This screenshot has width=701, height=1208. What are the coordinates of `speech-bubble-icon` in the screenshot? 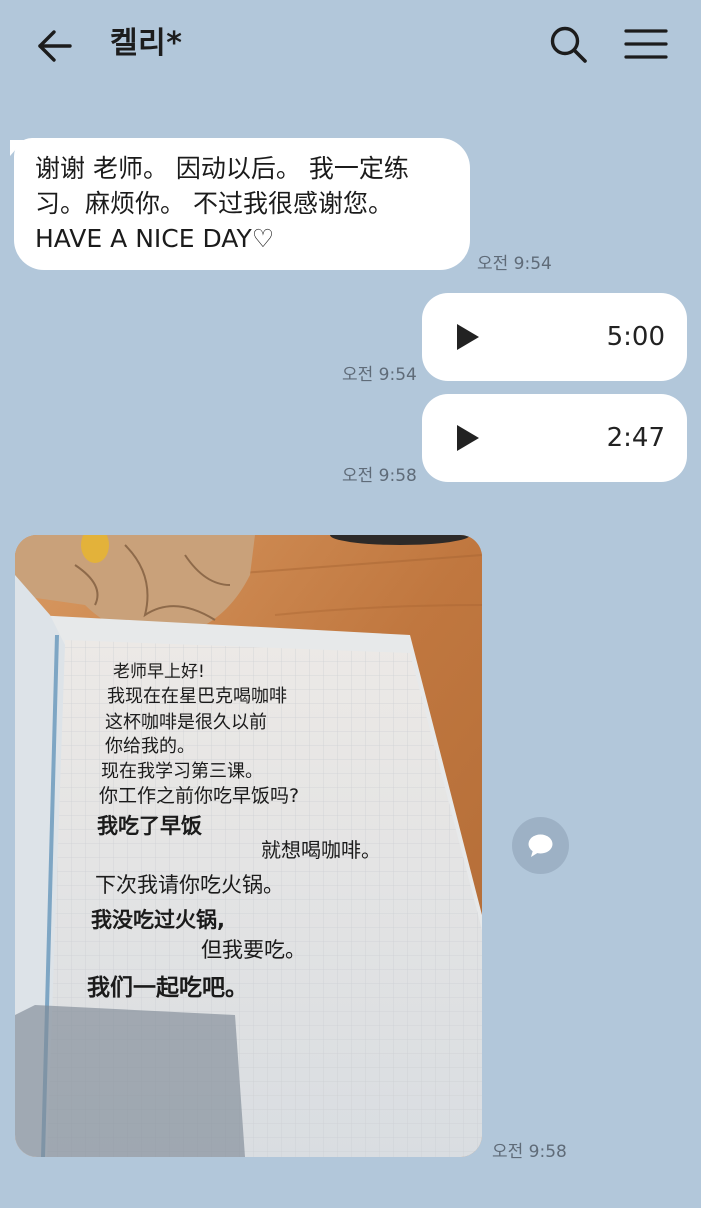 It's located at (540, 845).